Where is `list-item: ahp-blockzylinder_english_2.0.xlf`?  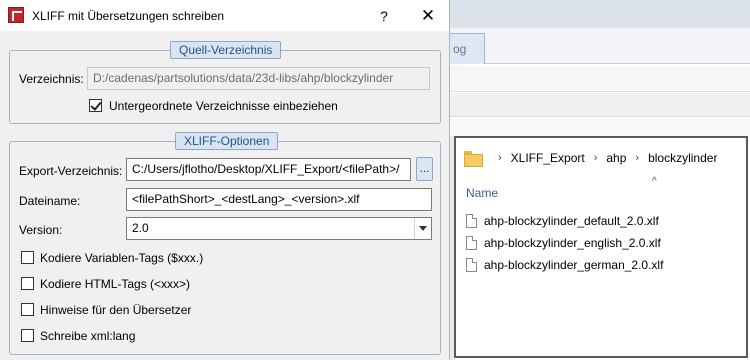
list-item: ahp-blockzylinder_english_2.0.xlf is located at coordinates (563, 243).